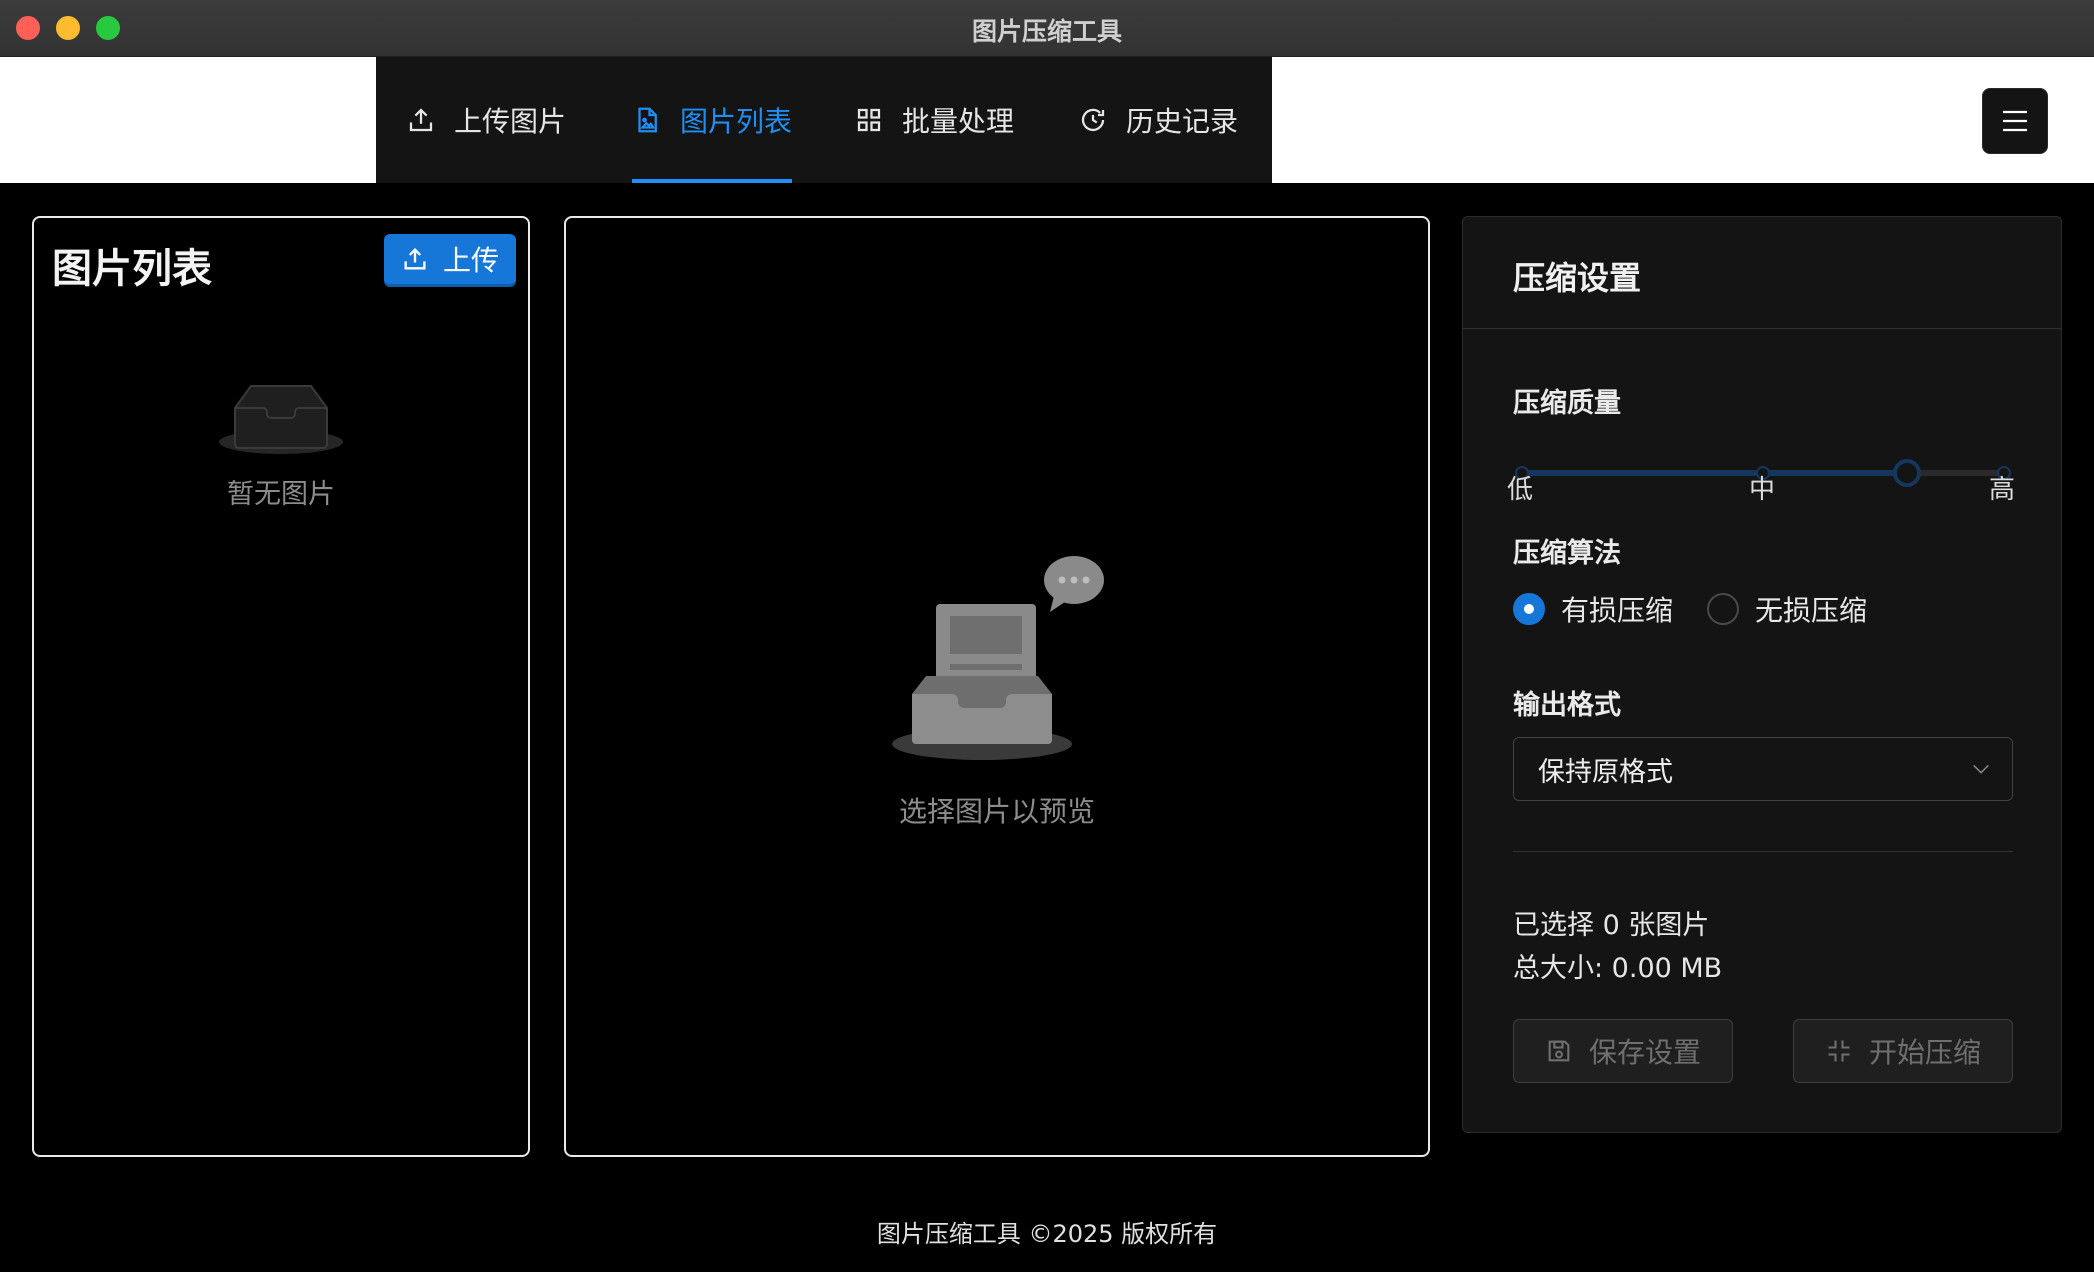  What do you see at coordinates (1046, 31) in the screenshot?
I see `window-title: 图片压缩工具` at bounding box center [1046, 31].